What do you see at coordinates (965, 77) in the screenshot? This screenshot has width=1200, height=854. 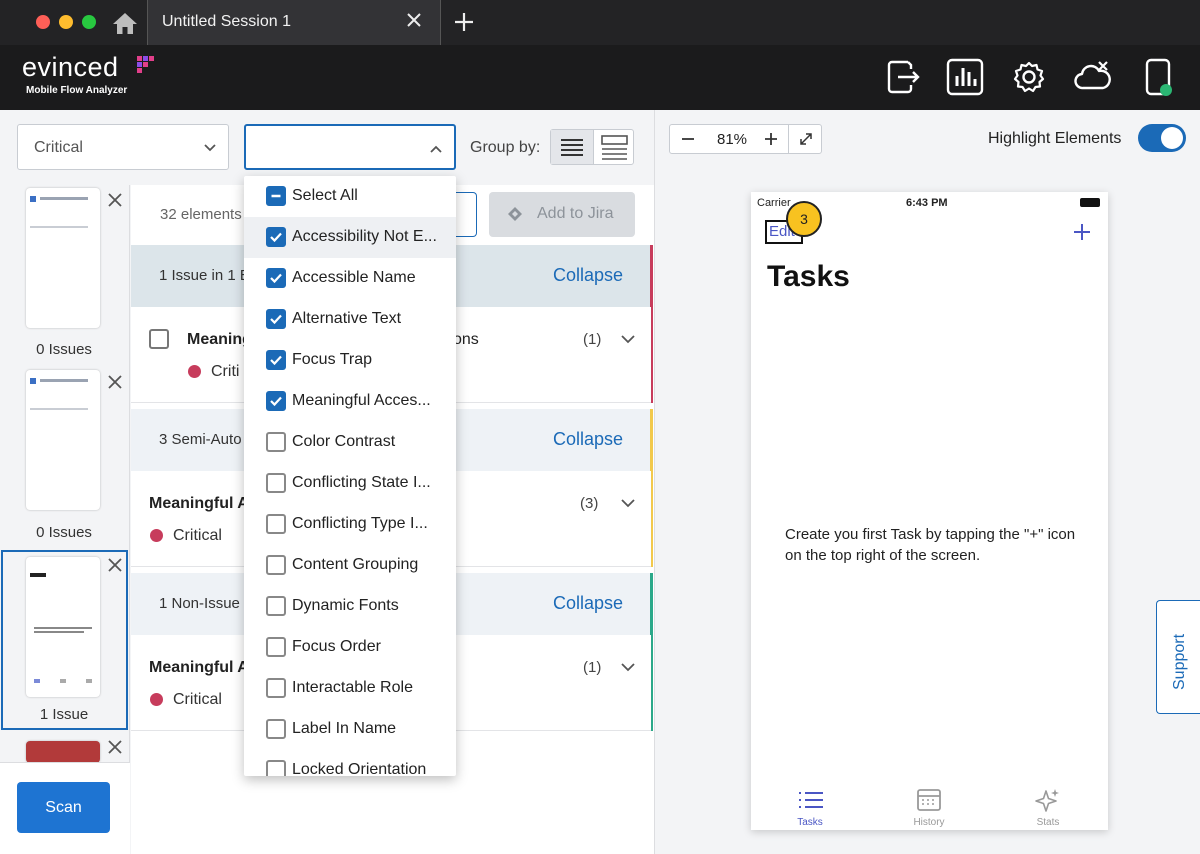 I see `report-chart-icon` at bounding box center [965, 77].